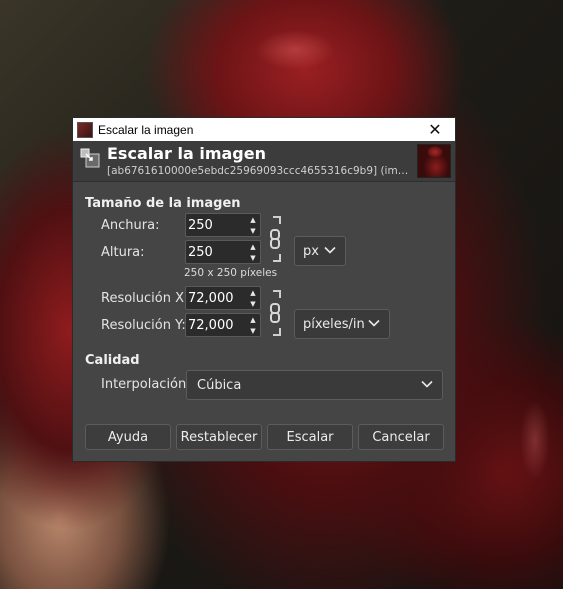 The height and width of the screenshot is (589, 563). What do you see at coordinates (435, 129) in the screenshot?
I see `close-button: ✕` at bounding box center [435, 129].